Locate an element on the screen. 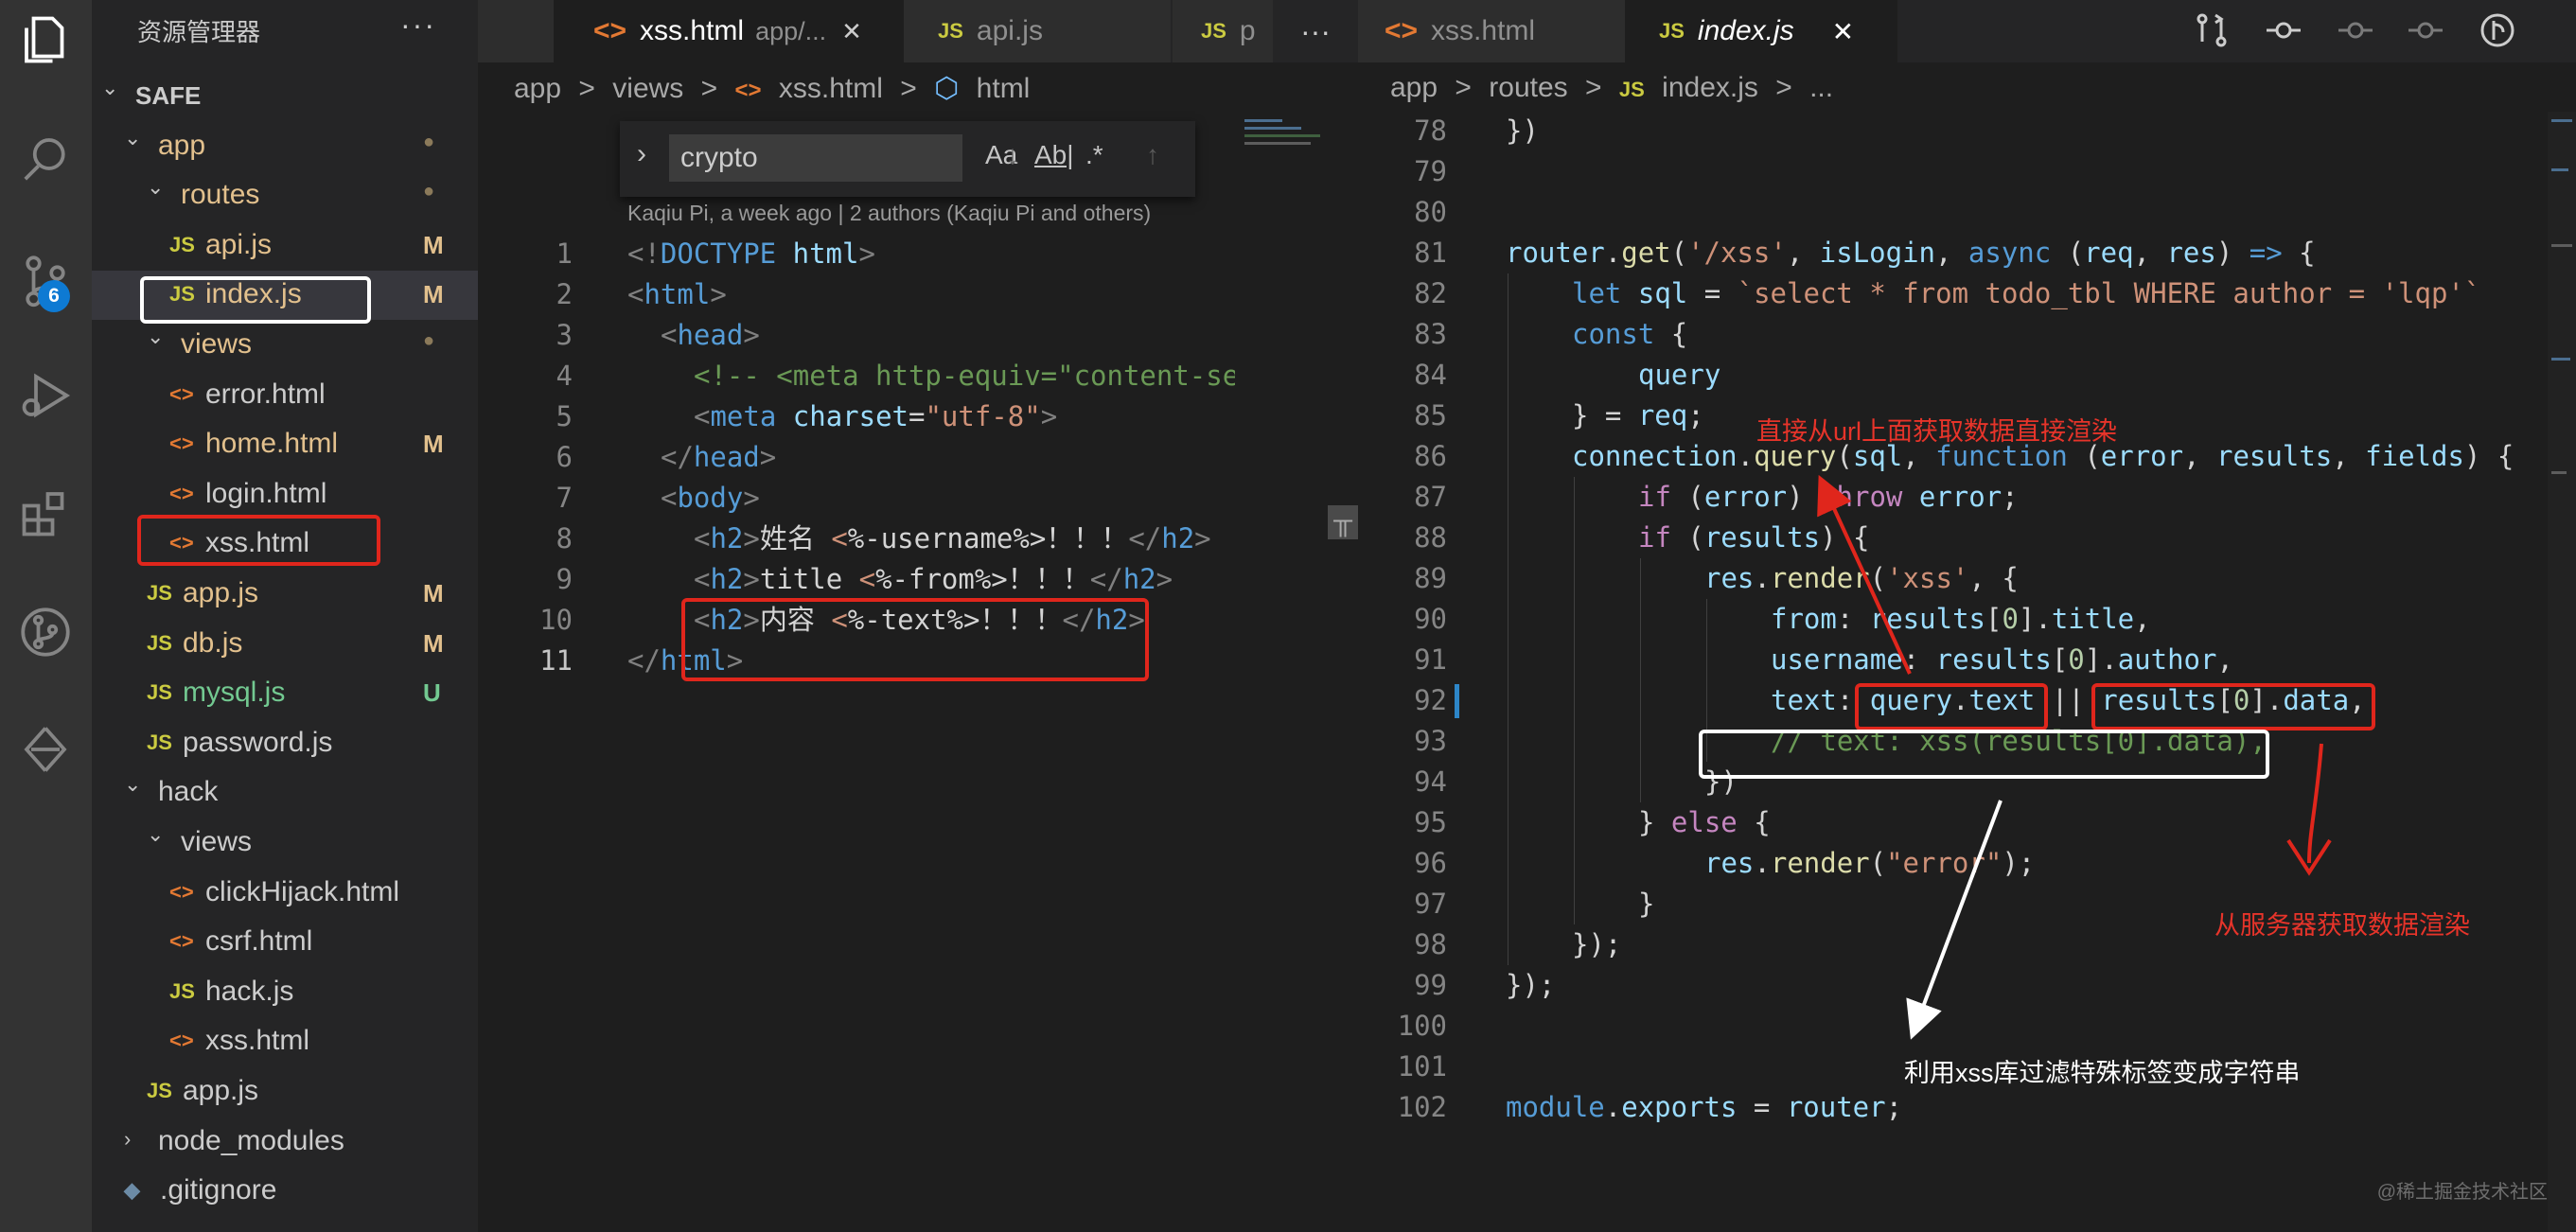  tab-xss-html: <> xss.html is located at coordinates (1491, 31).